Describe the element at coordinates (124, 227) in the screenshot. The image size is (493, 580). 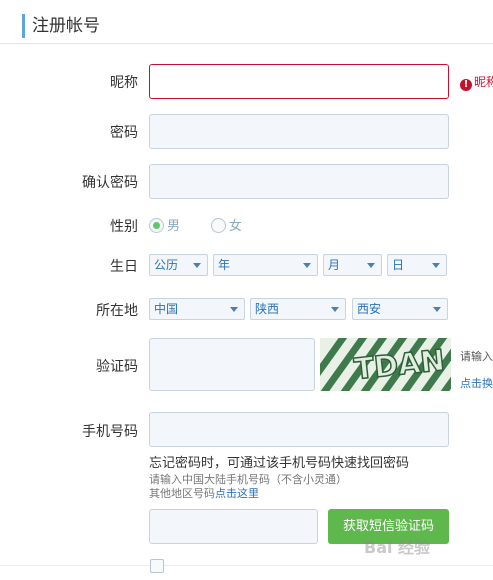
I see `gender-label: 性别` at that location.